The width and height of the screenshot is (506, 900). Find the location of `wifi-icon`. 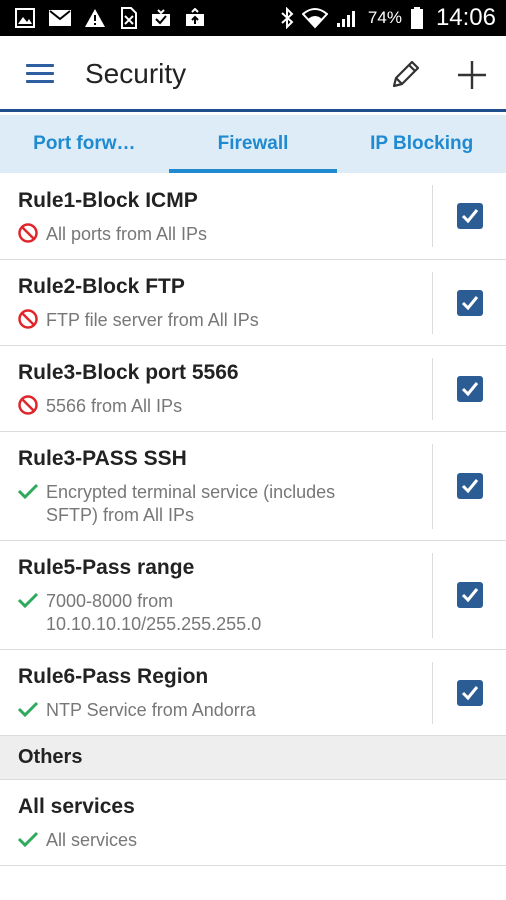

wifi-icon is located at coordinates (314, 18).